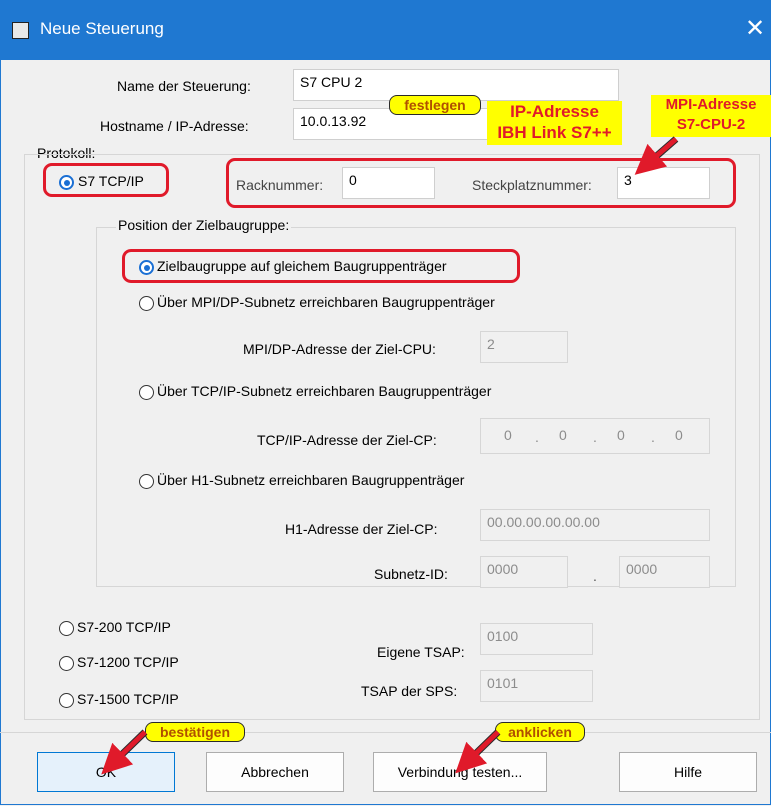  What do you see at coordinates (656, 156) in the screenshot?
I see `arrow-mpi-to-slot` at bounding box center [656, 156].